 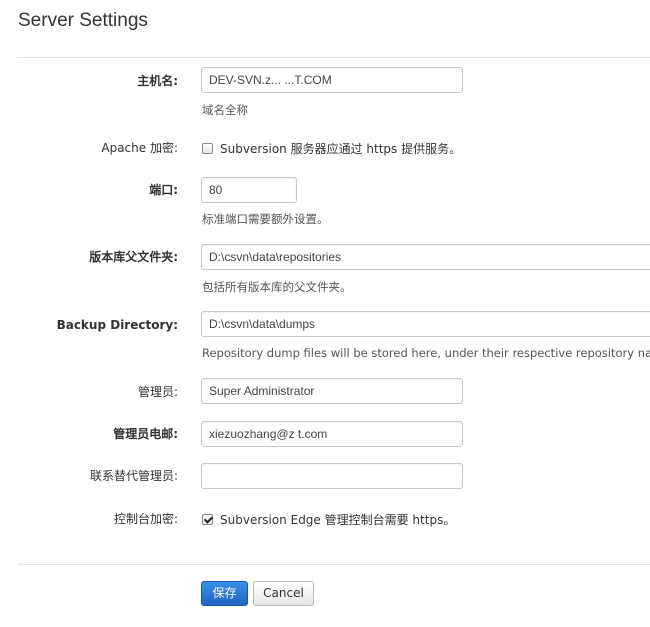 What do you see at coordinates (332, 476) in the screenshot?
I see `alt-admin-input` at bounding box center [332, 476].